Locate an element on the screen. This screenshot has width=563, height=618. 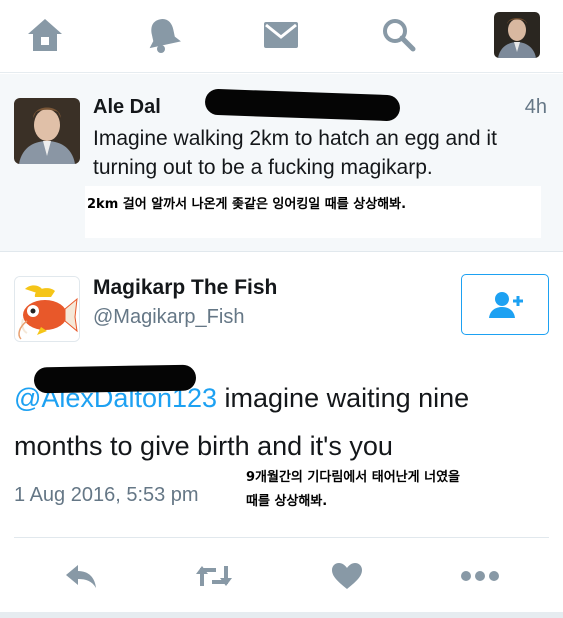
translation-line: 때를 상상해봐. is located at coordinates (287, 501).